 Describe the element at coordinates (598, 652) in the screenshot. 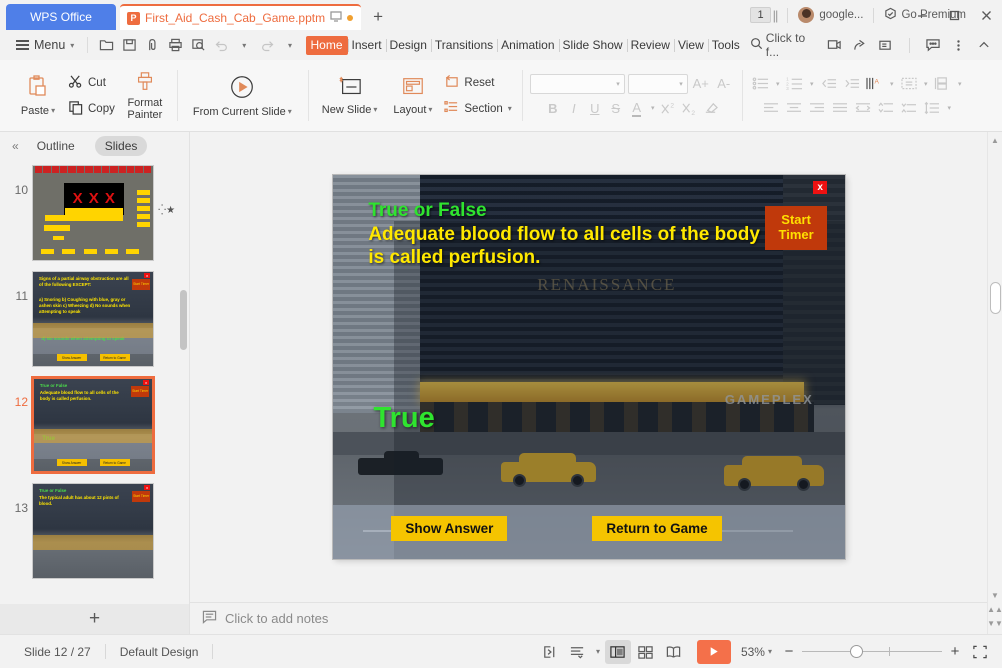

I see `outline-view-dropdown-icon: ▾` at that location.